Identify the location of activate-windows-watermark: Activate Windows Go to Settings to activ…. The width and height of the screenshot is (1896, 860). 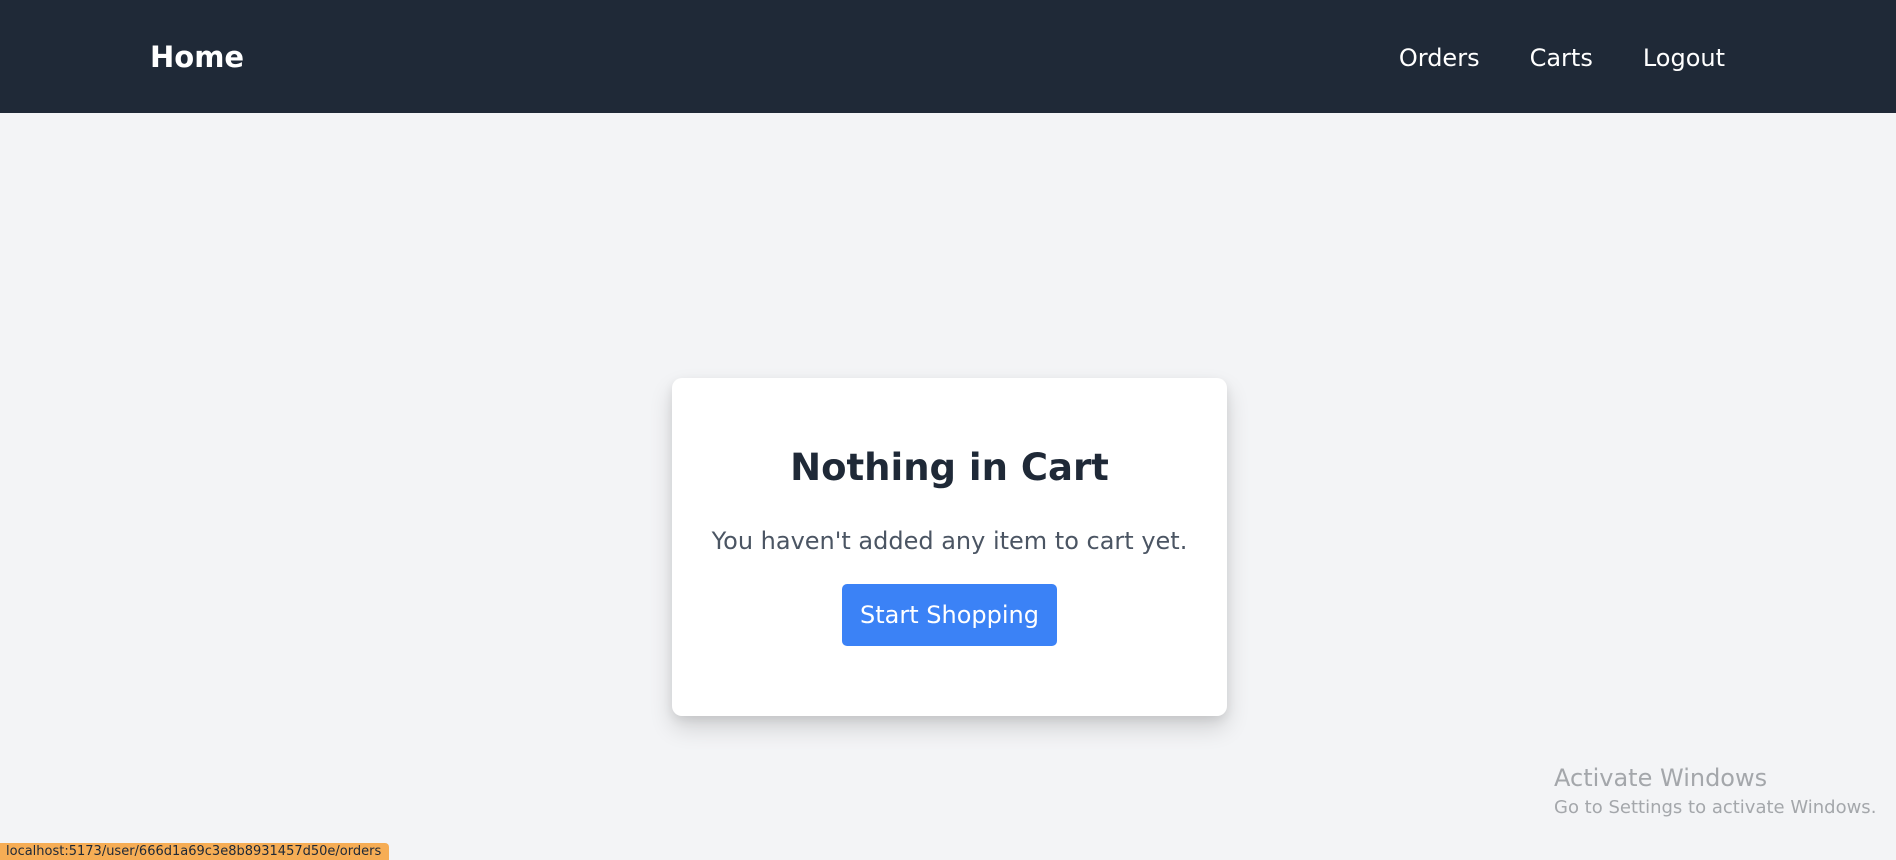
(1715, 791).